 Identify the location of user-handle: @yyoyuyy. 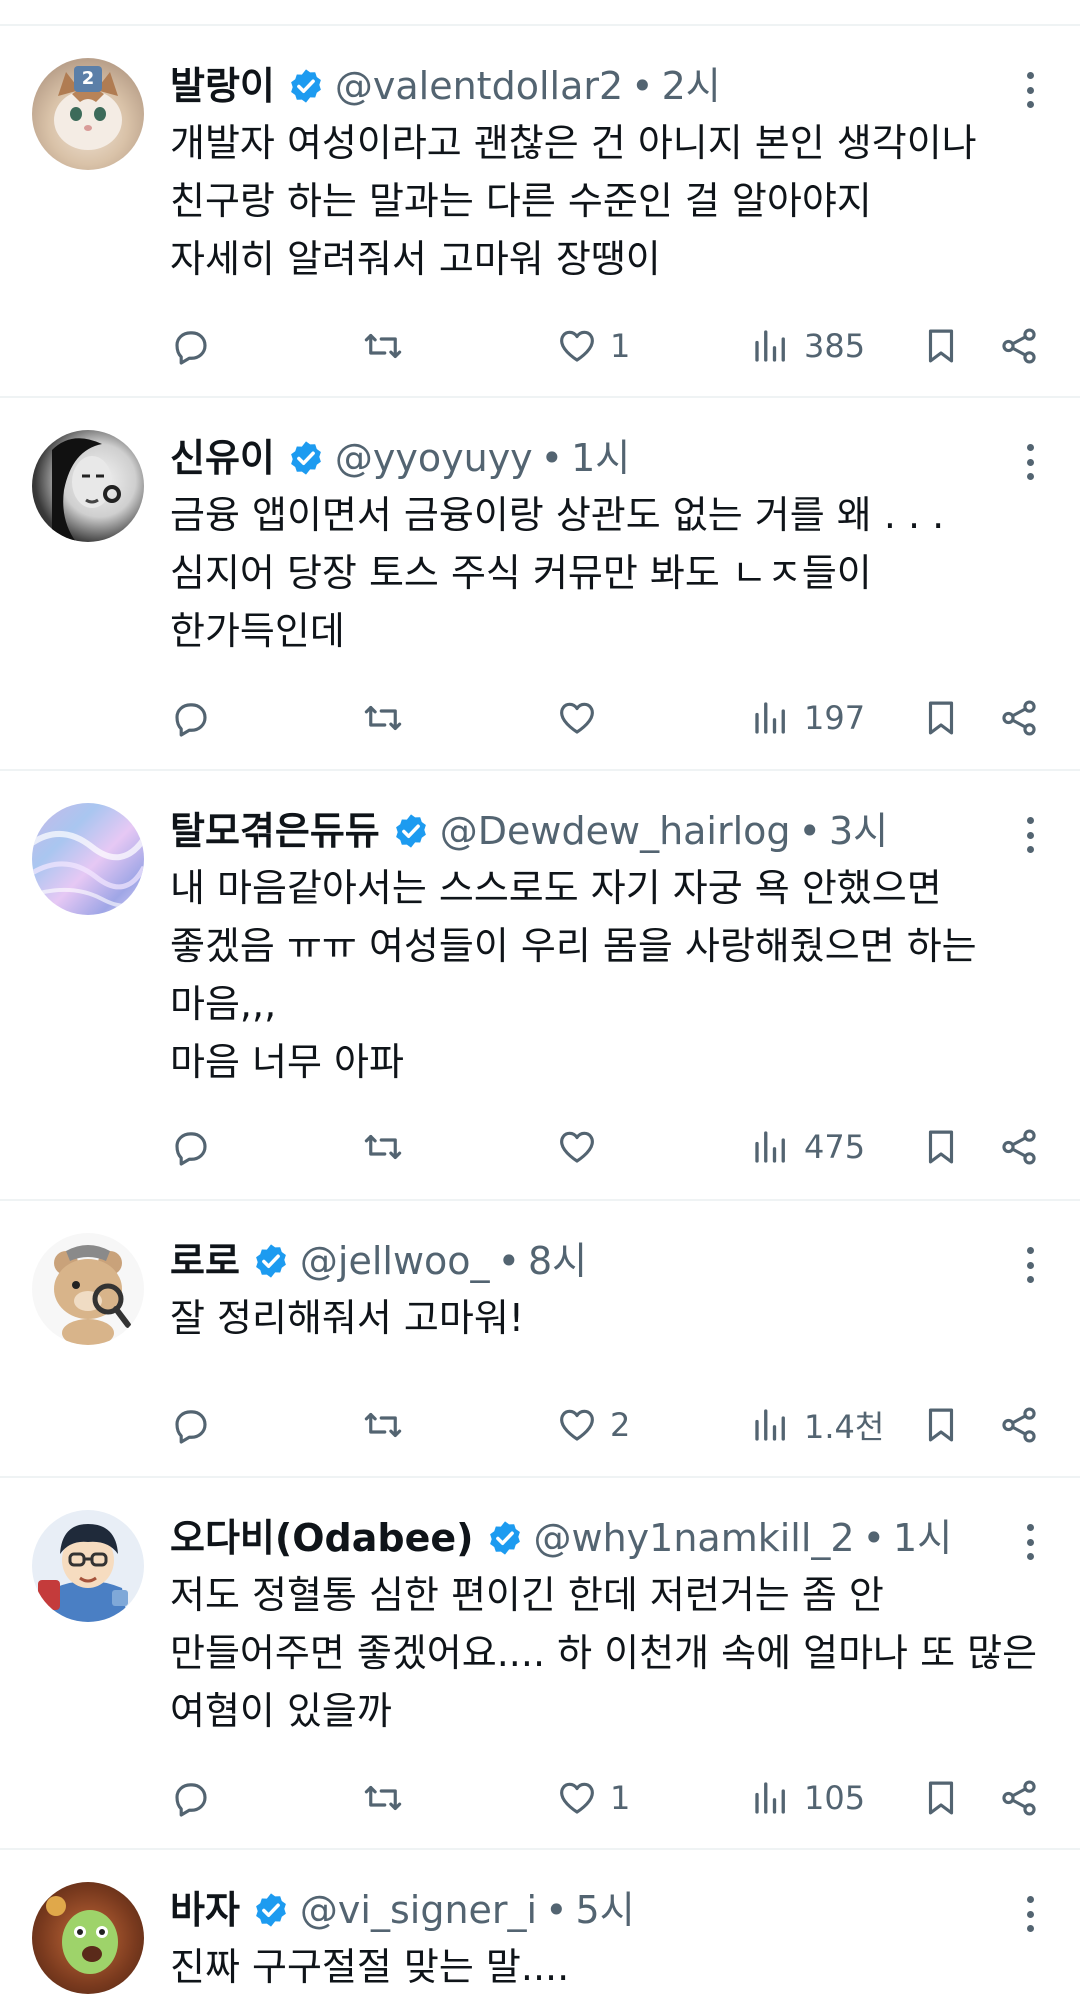
(434, 458).